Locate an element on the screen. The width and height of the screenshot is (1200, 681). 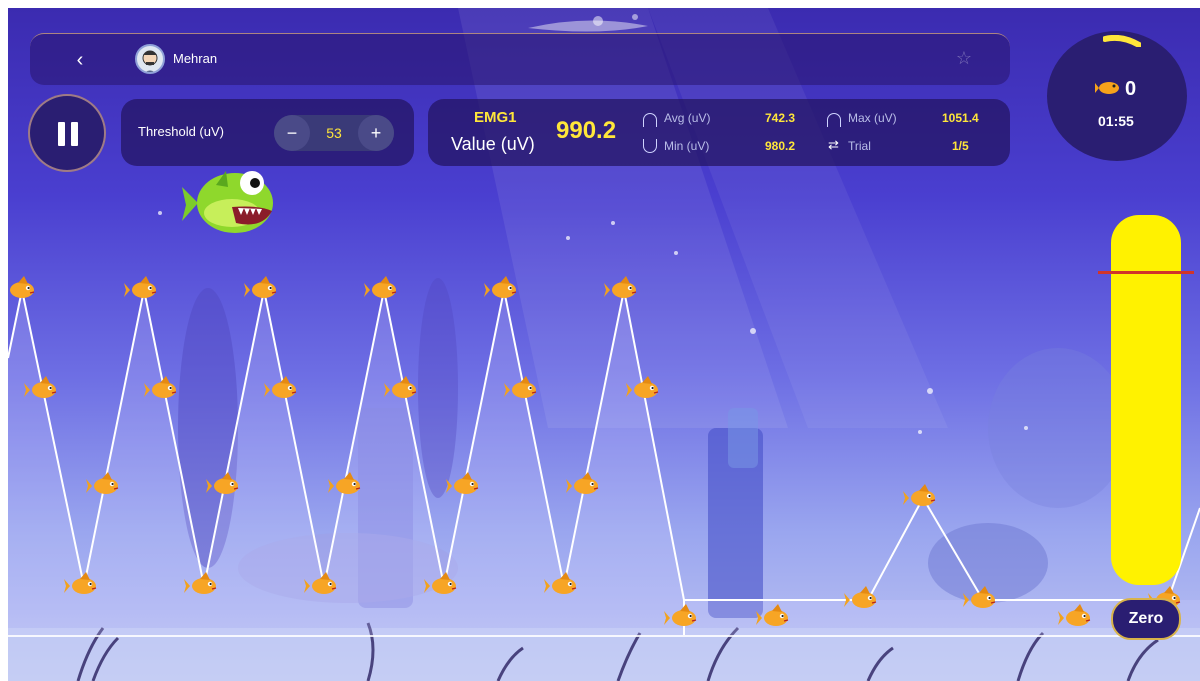
threshold-panel: Threshold (uV) − 53 + is located at coordinates (267, 132).